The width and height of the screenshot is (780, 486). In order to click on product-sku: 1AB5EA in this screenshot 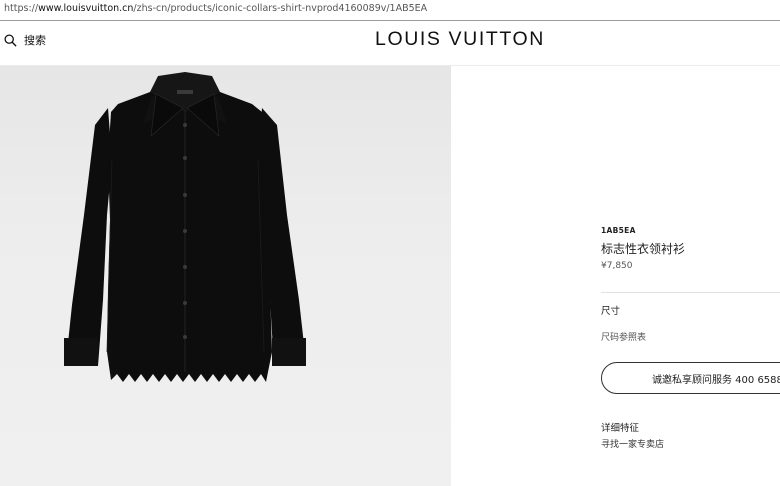, I will do `click(618, 230)`.